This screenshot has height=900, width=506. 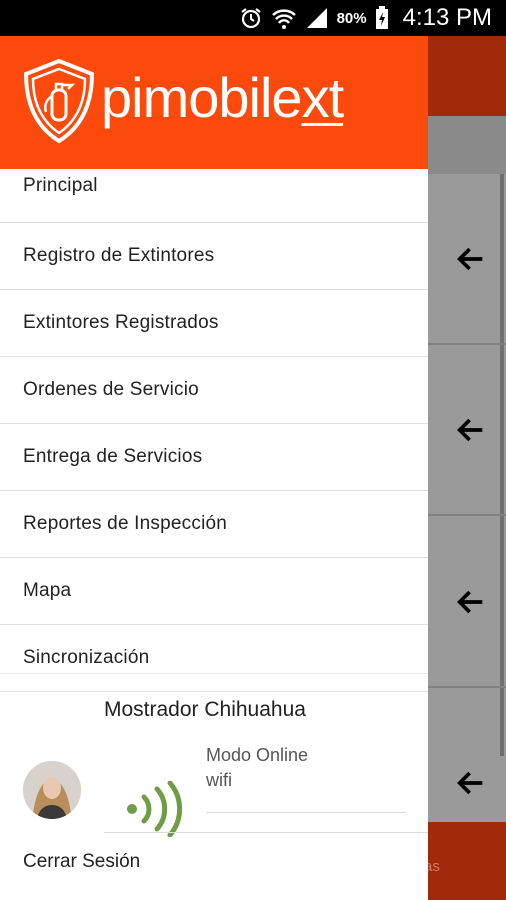 What do you see at coordinates (214, 390) in the screenshot?
I see `menu-item-ordenes-servicio: Ordenes de Servicio` at bounding box center [214, 390].